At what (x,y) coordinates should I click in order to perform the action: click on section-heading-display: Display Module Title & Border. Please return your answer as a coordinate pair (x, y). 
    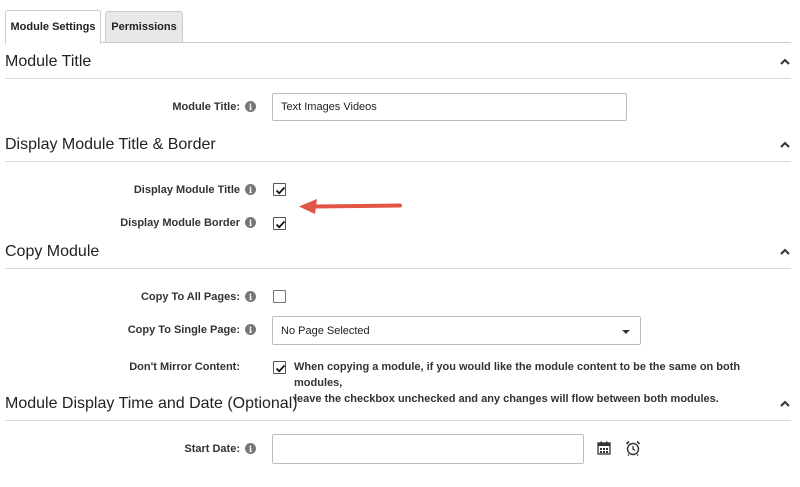
    Looking at the image, I should click on (110, 144).